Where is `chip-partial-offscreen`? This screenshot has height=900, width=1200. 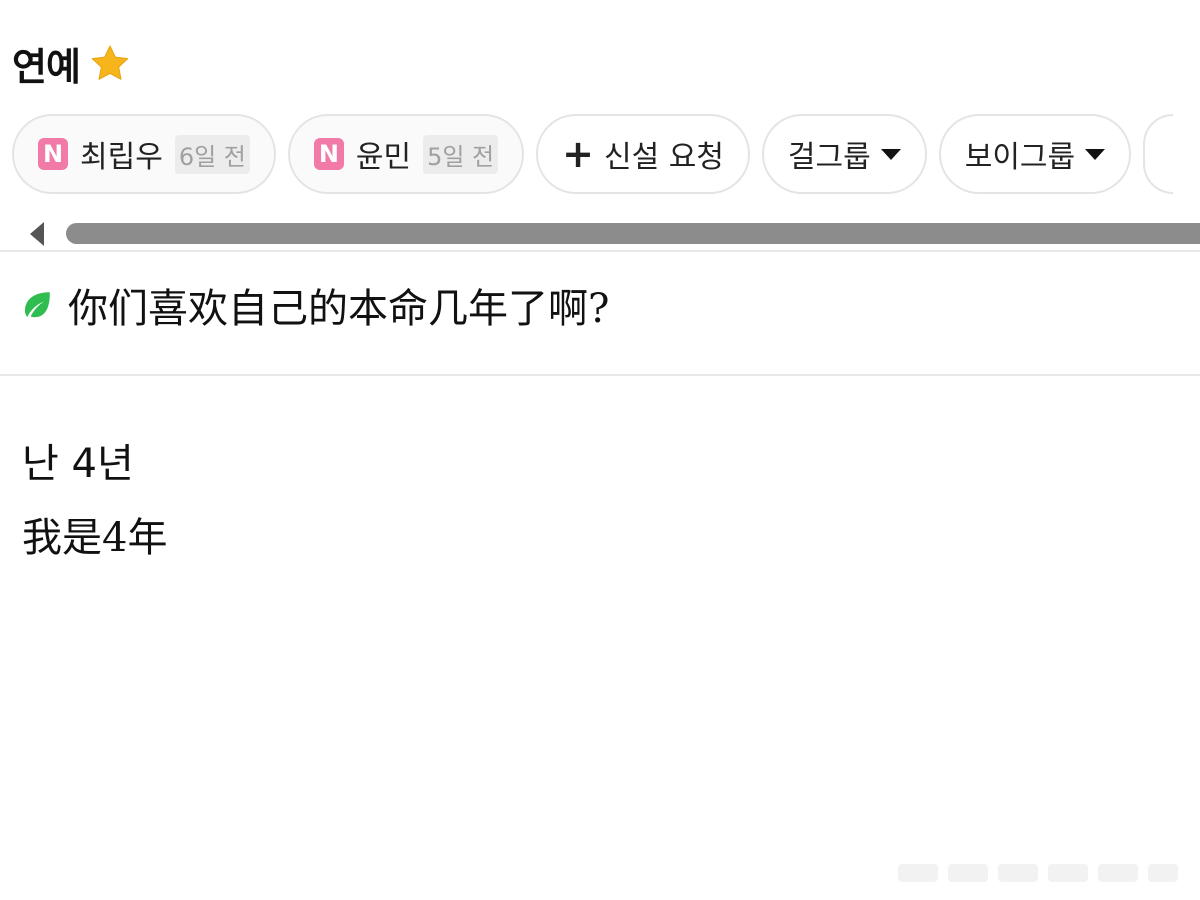 chip-partial-offscreen is located at coordinates (1158, 154).